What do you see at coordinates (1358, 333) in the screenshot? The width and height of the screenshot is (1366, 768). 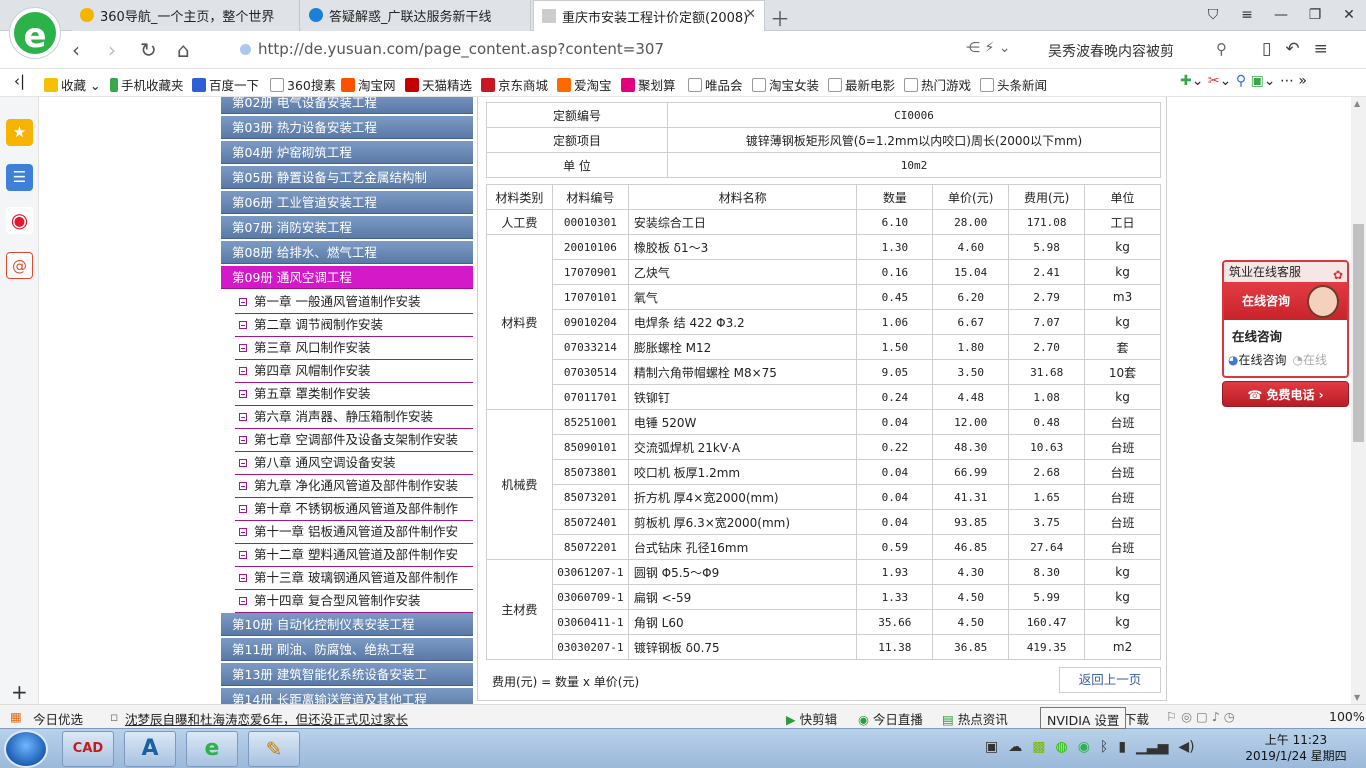 I see `scrollbar-thumb` at bounding box center [1358, 333].